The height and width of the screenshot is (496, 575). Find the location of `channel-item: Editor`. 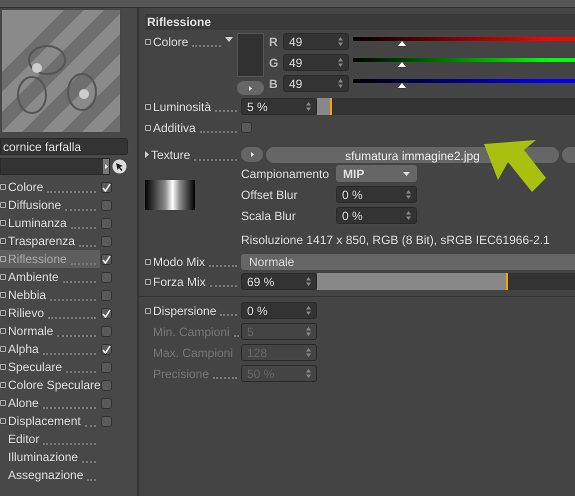

channel-item: Editor is located at coordinates (50, 439).